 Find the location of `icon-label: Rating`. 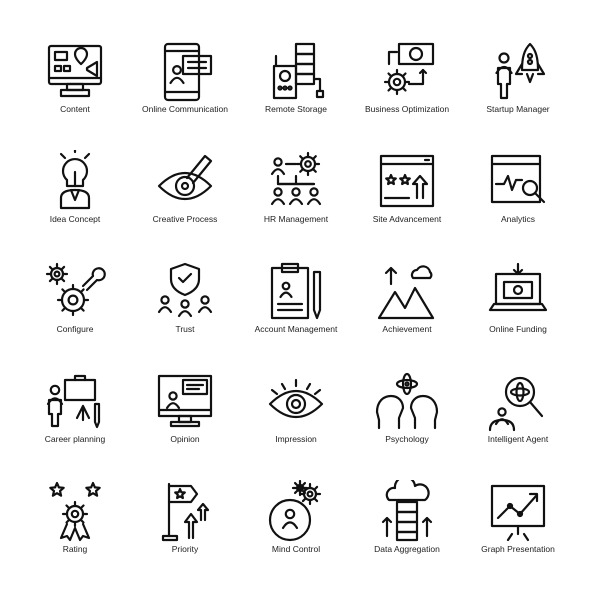

icon-label: Rating is located at coordinates (75, 549).